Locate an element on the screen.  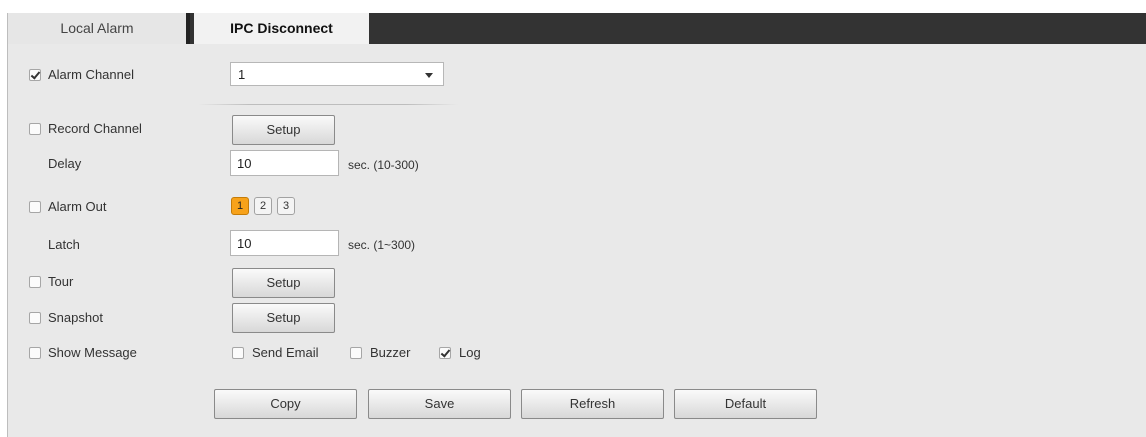
send-email-label: Send Email is located at coordinates (285, 352).